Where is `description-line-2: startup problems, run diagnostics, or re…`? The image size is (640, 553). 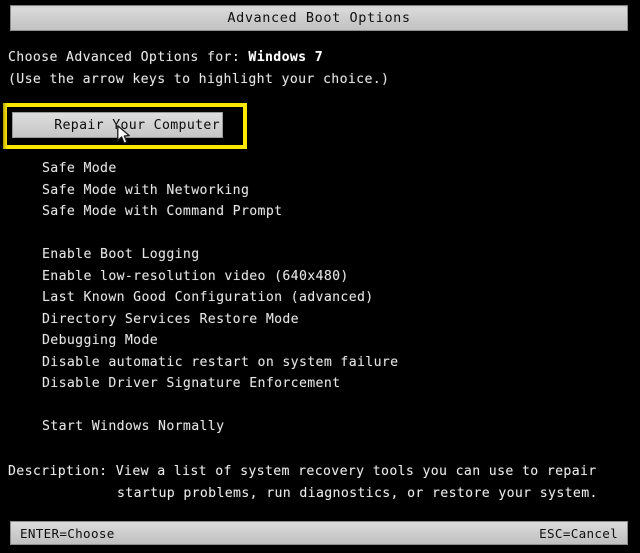 description-line-2: startup problems, run diagnostics, or re… is located at coordinates (357, 493).